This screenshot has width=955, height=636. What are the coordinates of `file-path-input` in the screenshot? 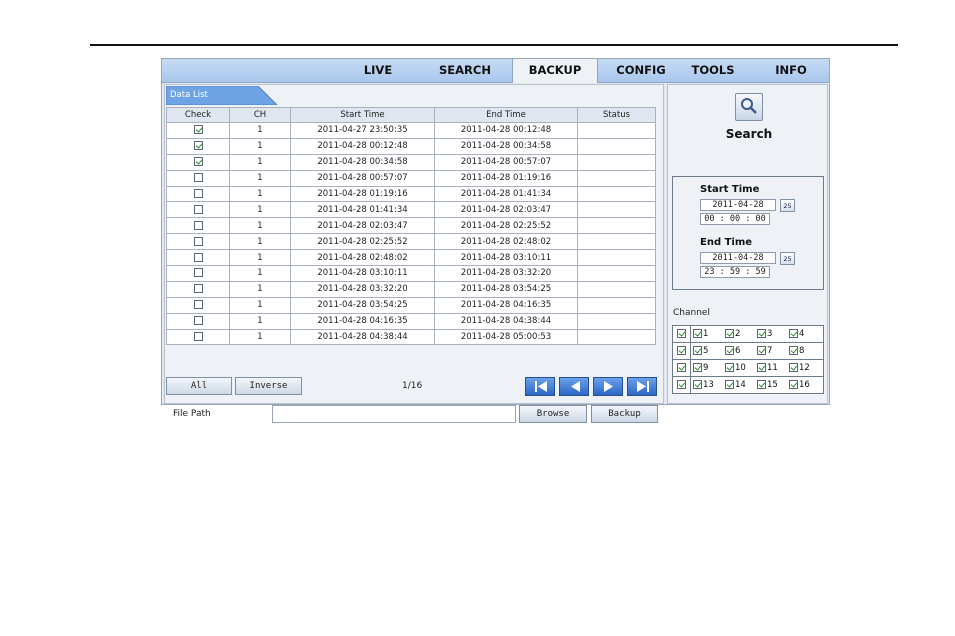 It's located at (394, 414).